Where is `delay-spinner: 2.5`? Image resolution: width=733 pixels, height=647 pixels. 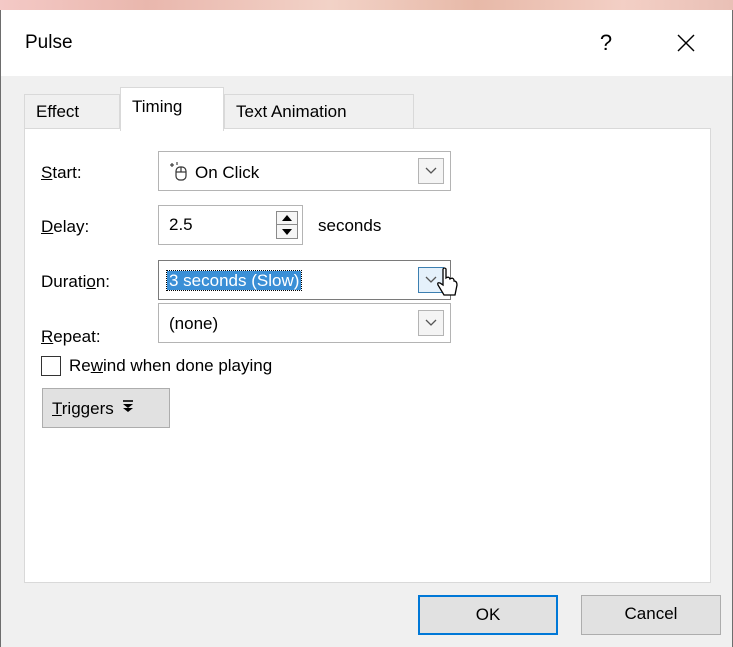
delay-spinner: 2.5 is located at coordinates (230, 225).